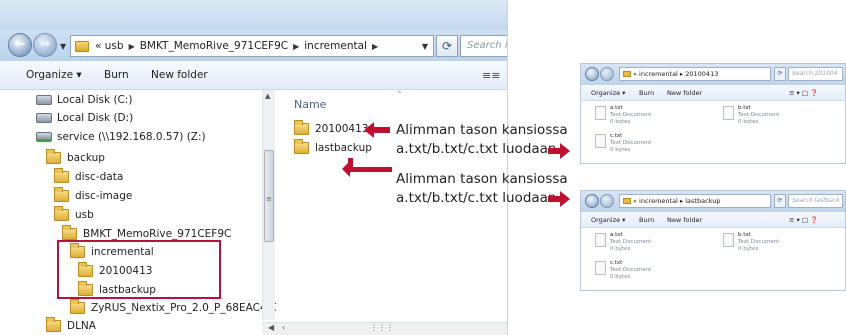 This screenshot has width=846, height=335. Describe the element at coordinates (476, 198) in the screenshot. I see `annotation-line: a.txt/b.txt/c.txt luodaan` at that location.